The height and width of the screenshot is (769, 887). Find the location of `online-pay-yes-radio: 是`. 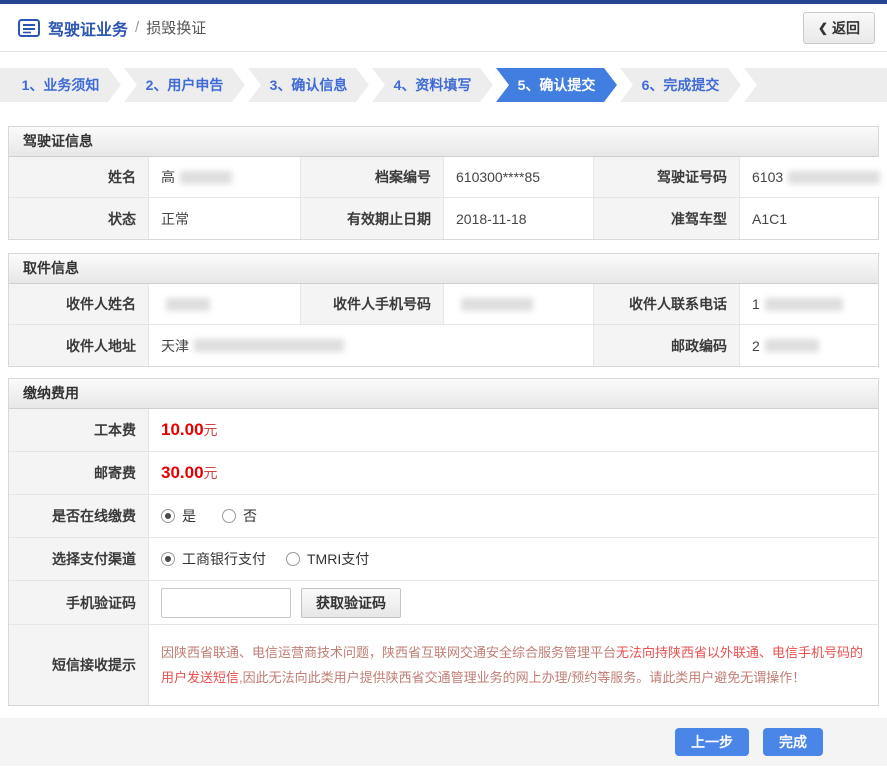

online-pay-yes-radio: 是 is located at coordinates (178, 516).